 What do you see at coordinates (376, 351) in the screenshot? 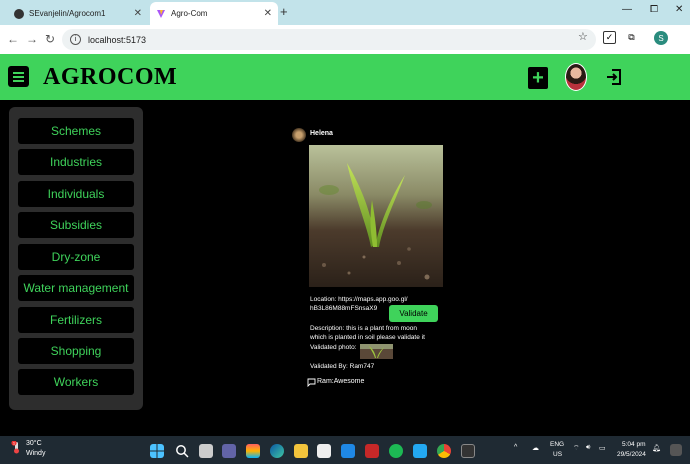
I see `validated-photo-thumbnail` at bounding box center [376, 351].